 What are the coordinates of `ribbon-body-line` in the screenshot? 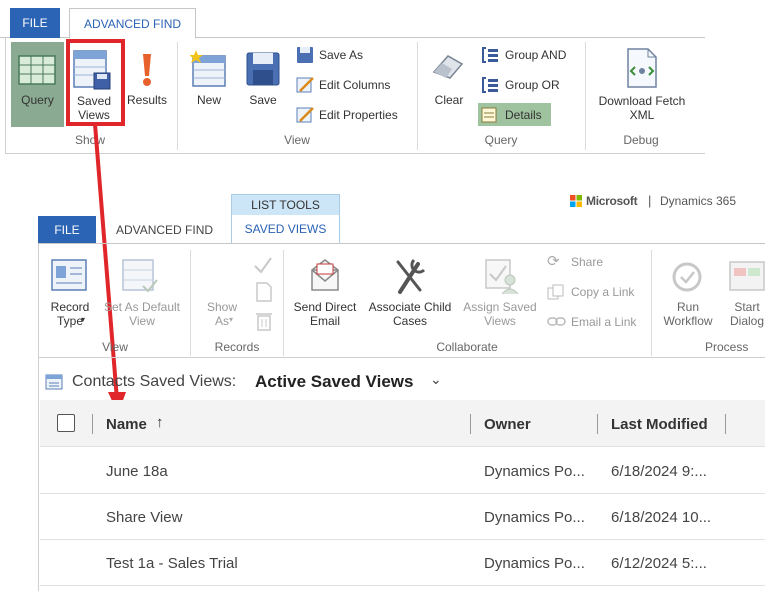 It's located at (401, 357).